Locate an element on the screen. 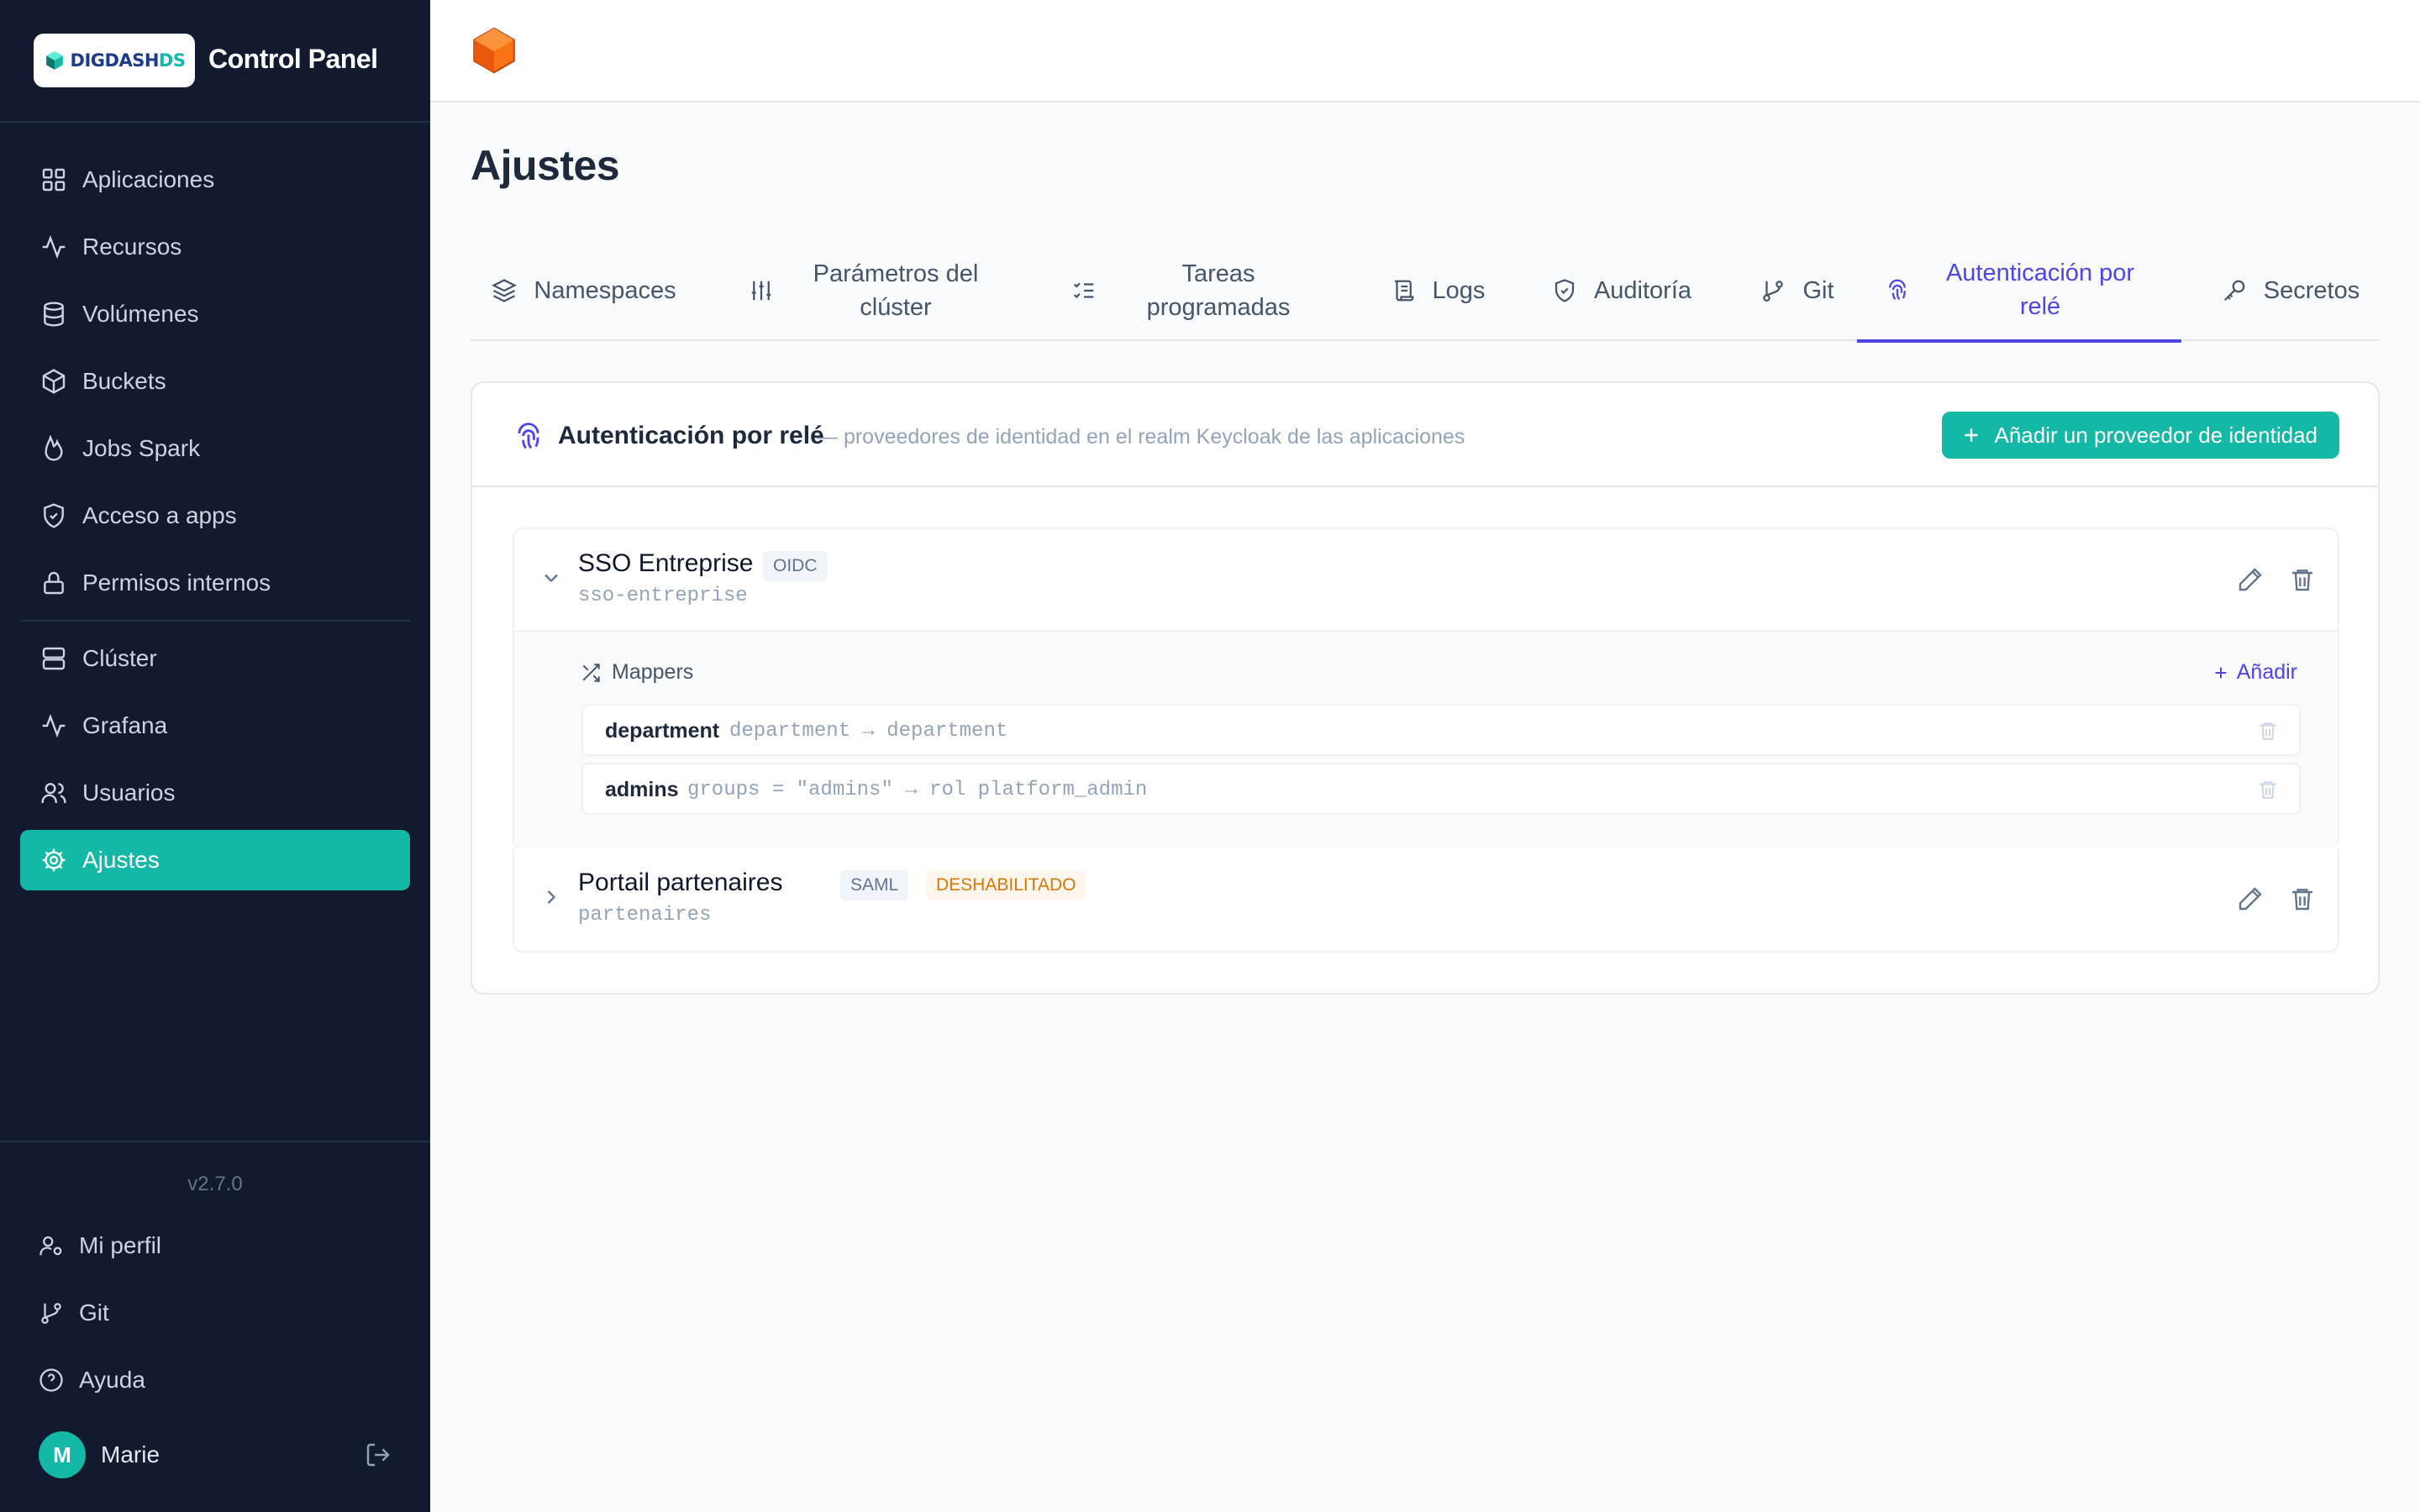  tab-logs: Logs is located at coordinates (1438, 290).